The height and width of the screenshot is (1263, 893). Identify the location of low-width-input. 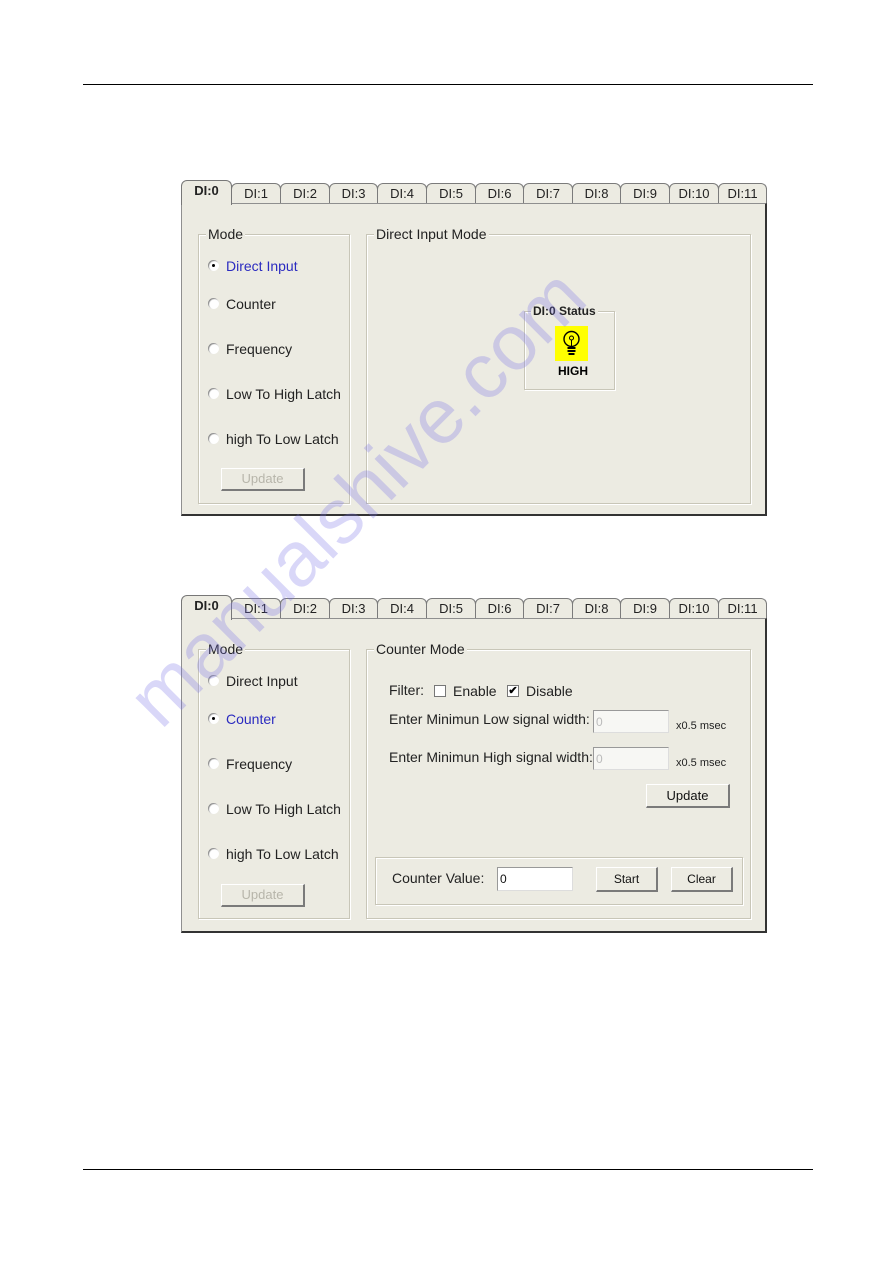
(631, 721).